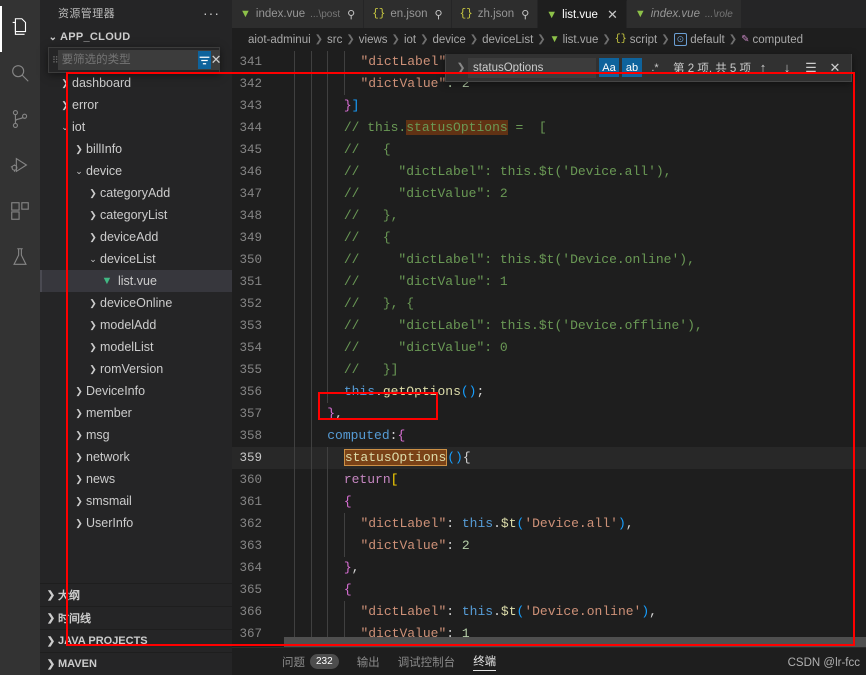 This screenshot has height=675, width=866. What do you see at coordinates (507, 40) in the screenshot?
I see `breadcrumb-item-devicelist: deviceList` at bounding box center [507, 40].